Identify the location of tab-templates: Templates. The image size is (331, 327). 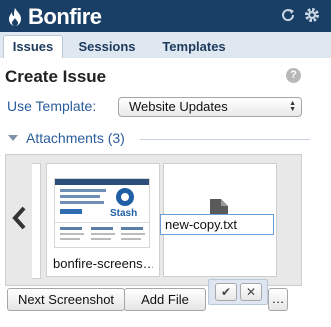
(194, 47).